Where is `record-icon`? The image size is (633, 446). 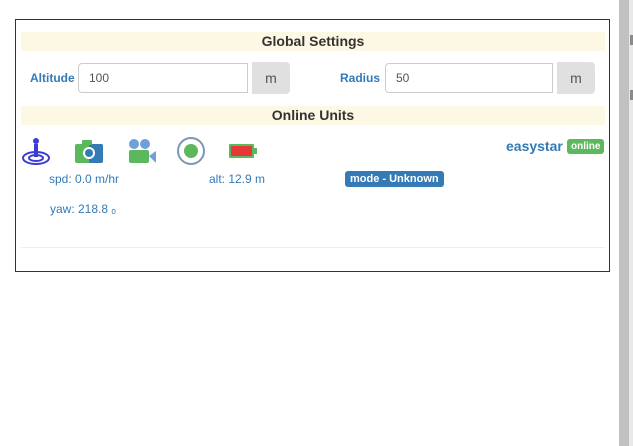 record-icon is located at coordinates (191, 151).